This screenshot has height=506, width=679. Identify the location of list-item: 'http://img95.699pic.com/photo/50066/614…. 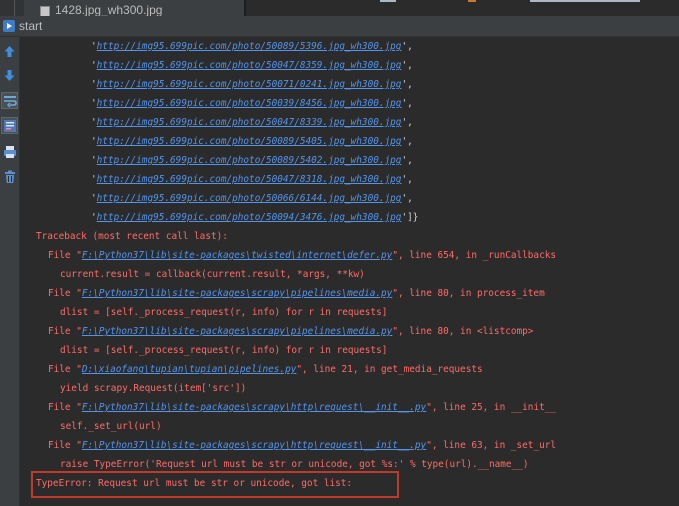
(252, 198).